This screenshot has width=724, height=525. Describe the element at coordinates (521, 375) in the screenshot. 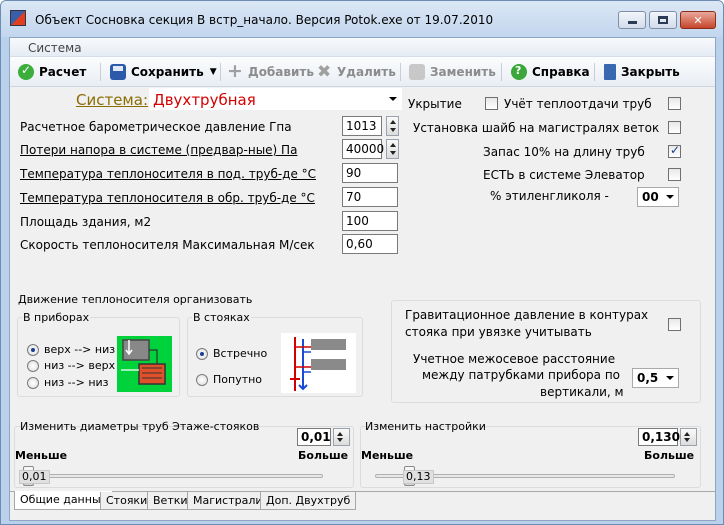

I see `spacing-label-line2: между патрубками прибора по` at that location.